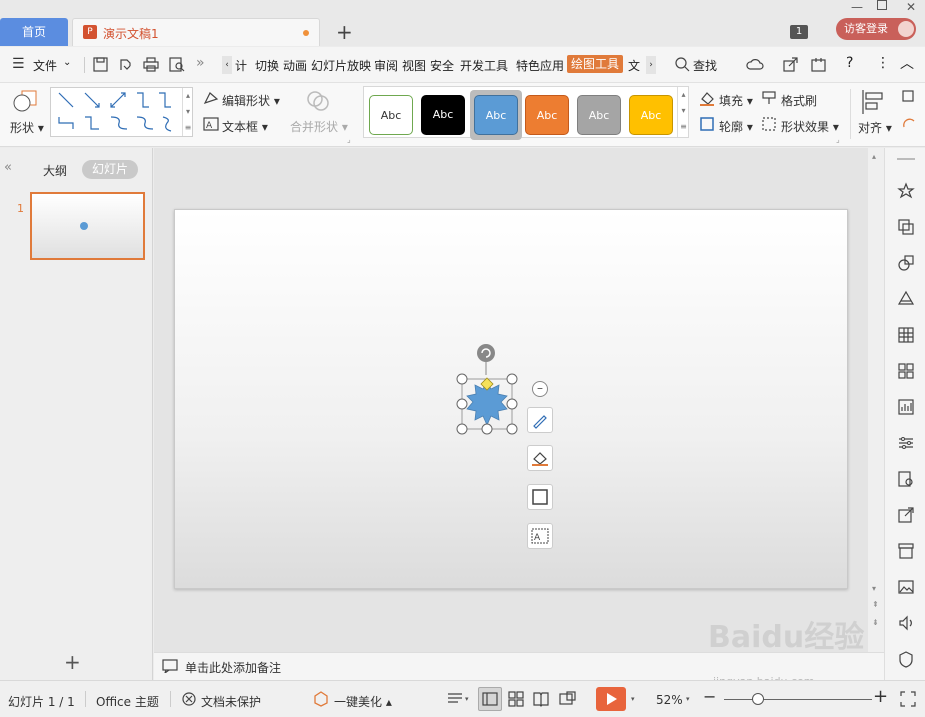 Image resolution: width=925 pixels, height=717 pixels. Describe the element at coordinates (267, 65) in the screenshot. I see `menu-tab-transition: 切换` at that location.